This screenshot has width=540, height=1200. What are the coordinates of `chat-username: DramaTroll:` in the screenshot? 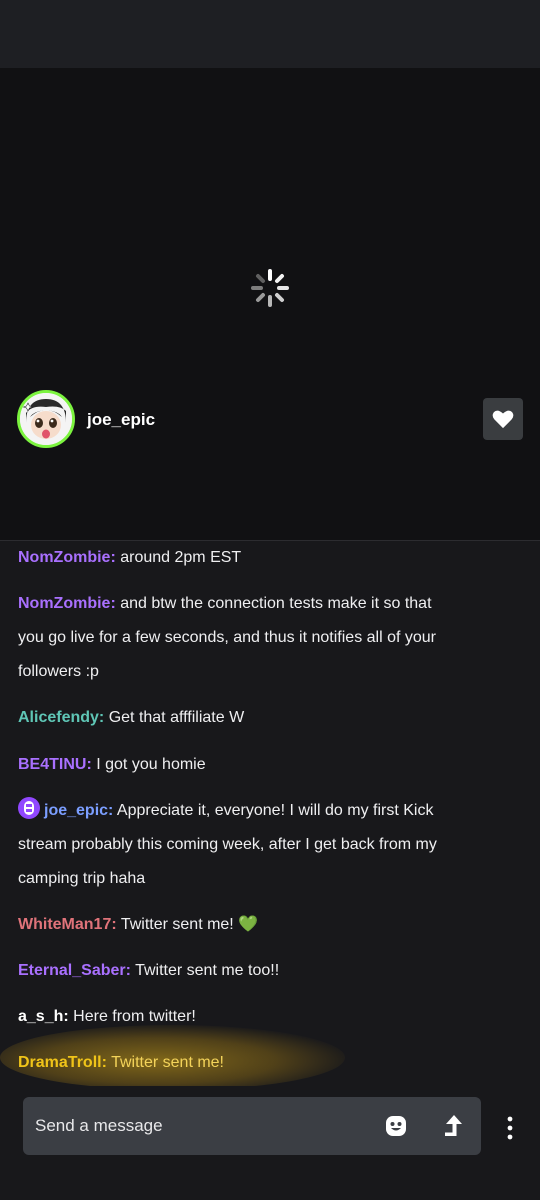 It's located at (62, 1062).